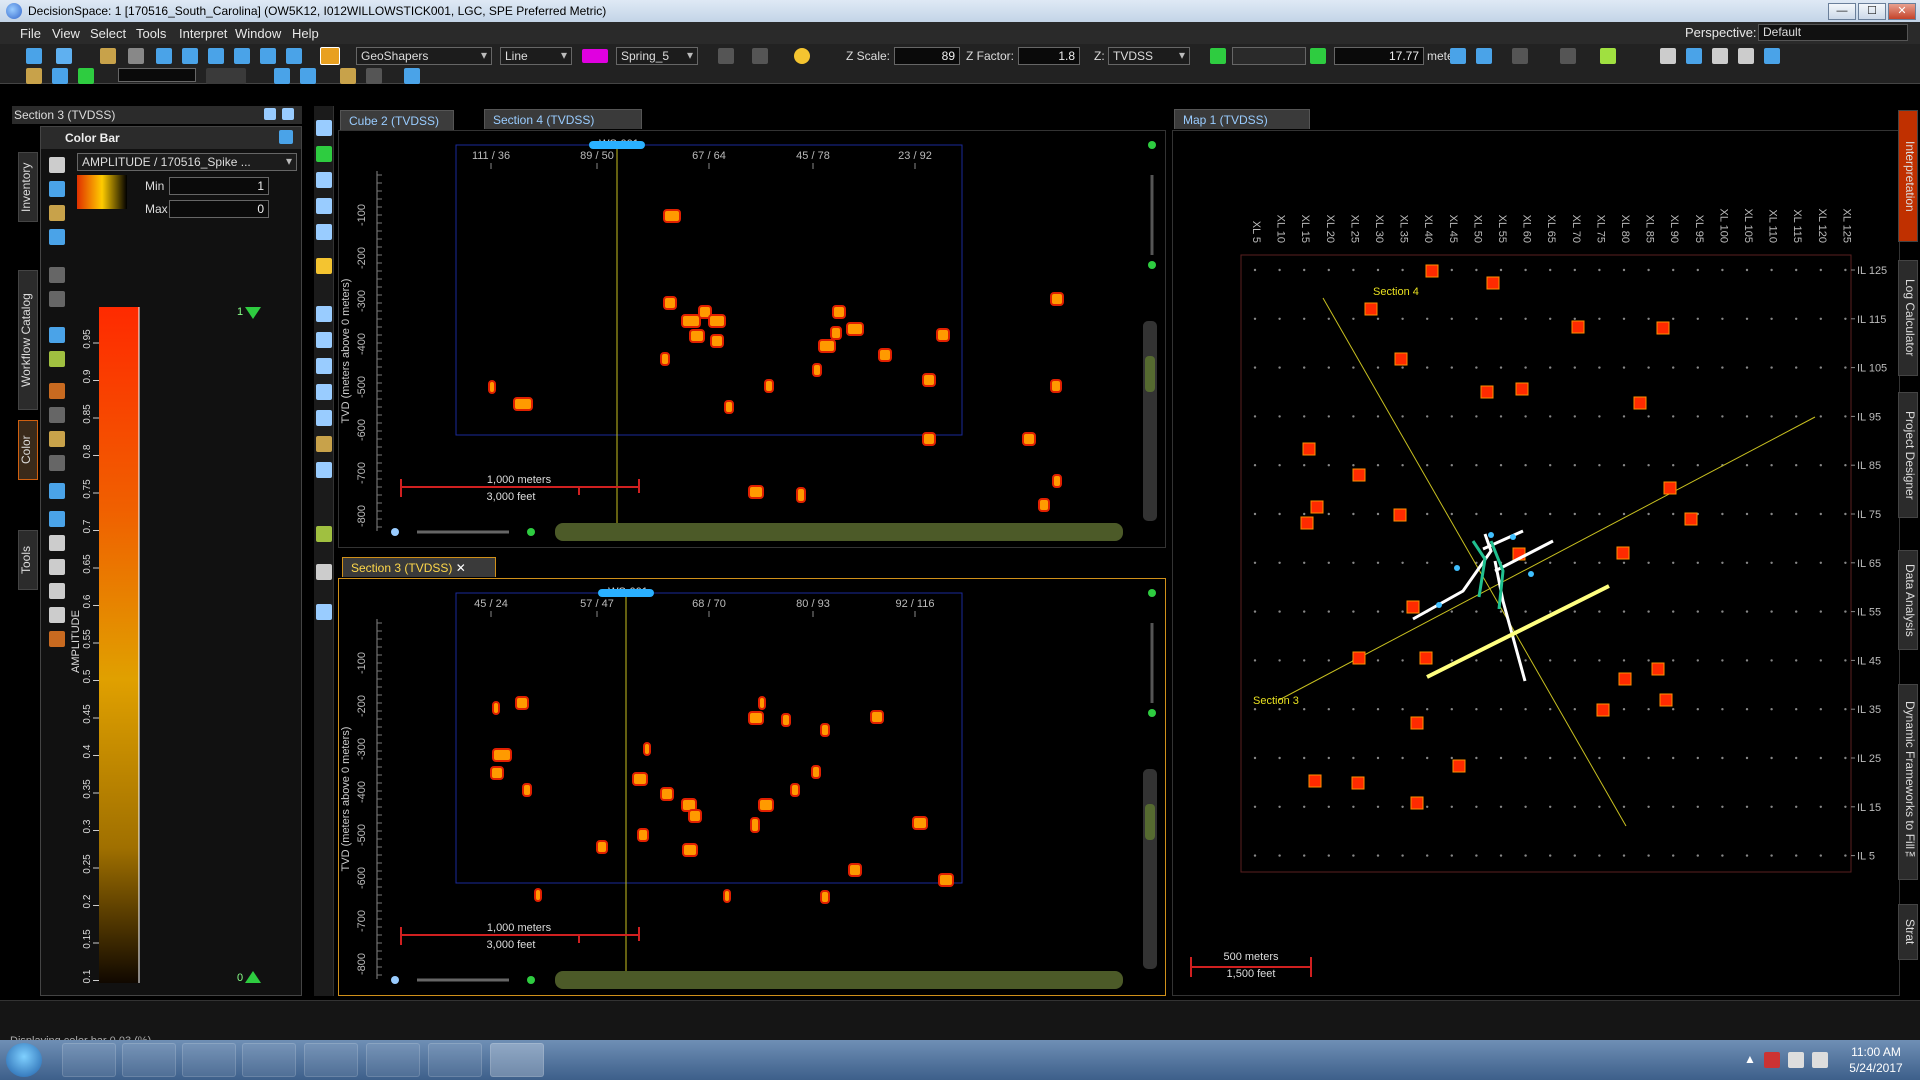  I want to click on top-marker-icon, so click(253, 313).